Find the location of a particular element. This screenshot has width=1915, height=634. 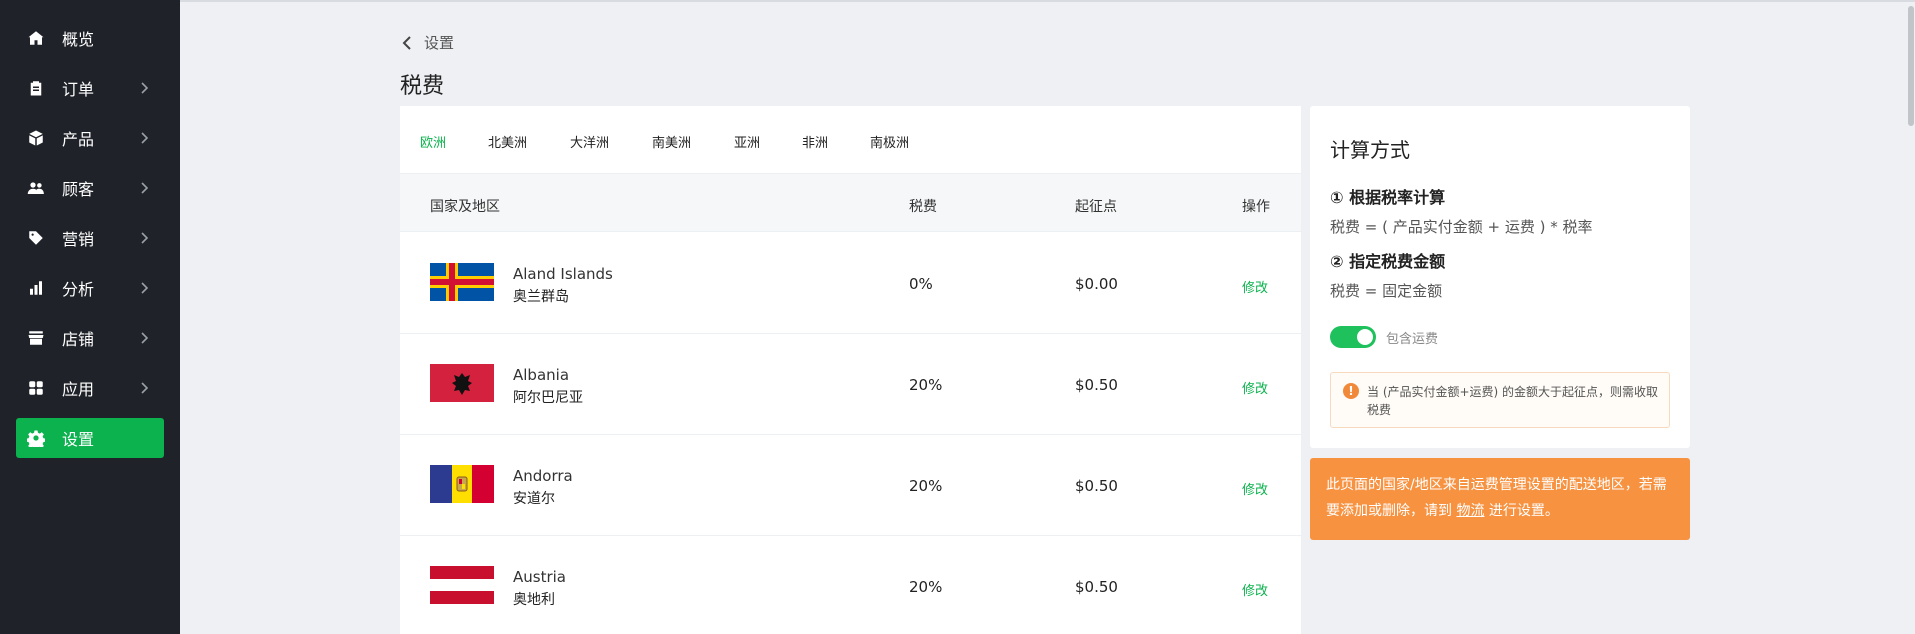

column-header-action: 操作 is located at coordinates (1256, 207).